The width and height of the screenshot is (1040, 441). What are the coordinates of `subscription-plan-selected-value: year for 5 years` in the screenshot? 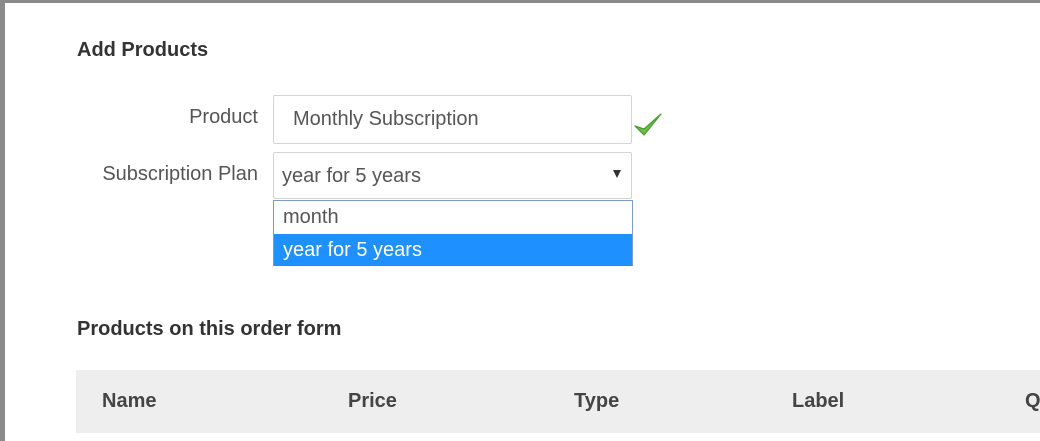 It's located at (351, 176).